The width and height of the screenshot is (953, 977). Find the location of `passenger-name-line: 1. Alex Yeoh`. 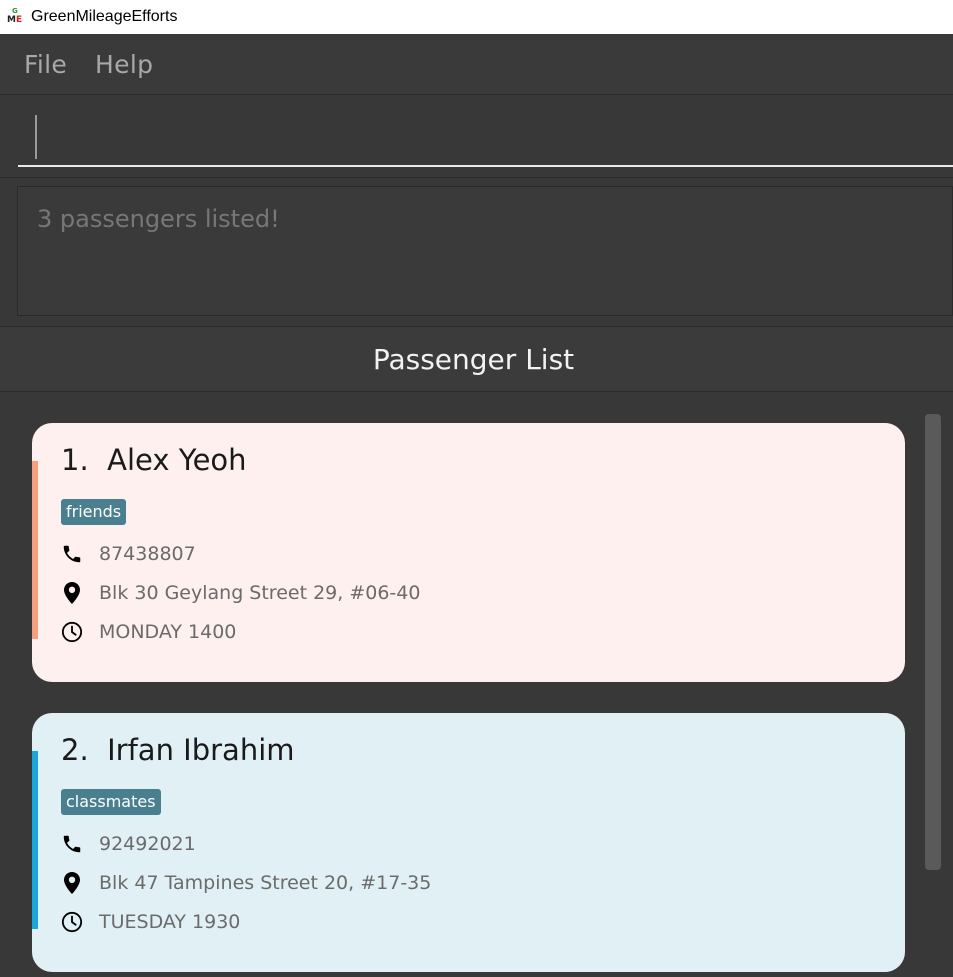

passenger-name-line: 1. Alex Yeoh is located at coordinates (154, 460).